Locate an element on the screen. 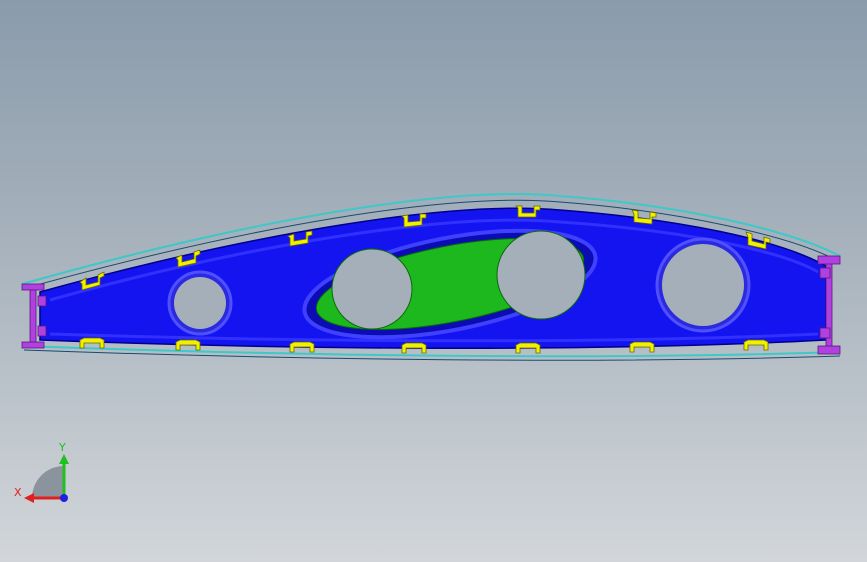  lightening-hole-left-inner is located at coordinates (200, 303).